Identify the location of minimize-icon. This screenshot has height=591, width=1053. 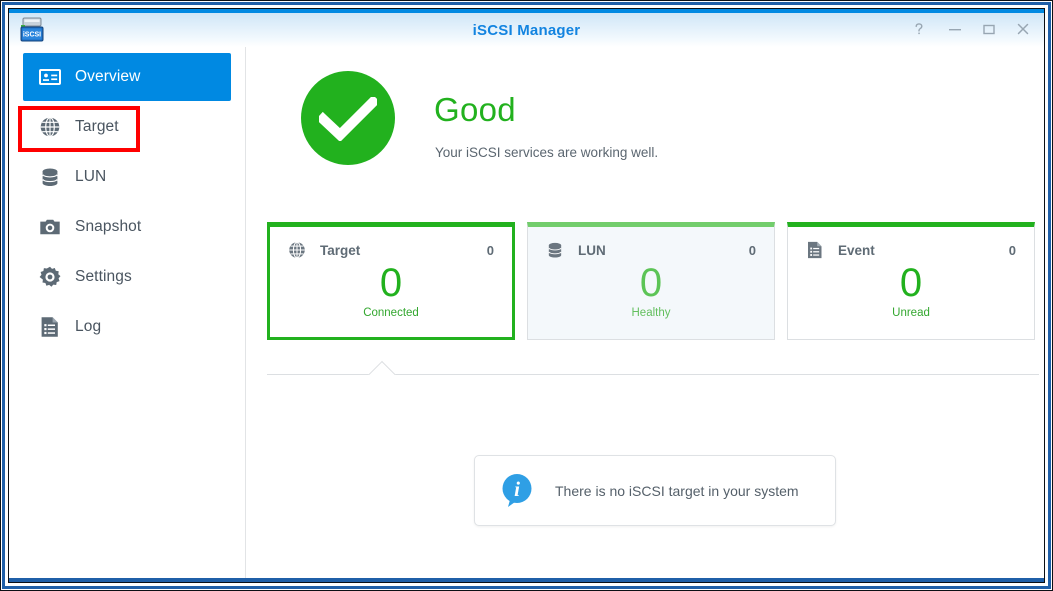
(955, 32).